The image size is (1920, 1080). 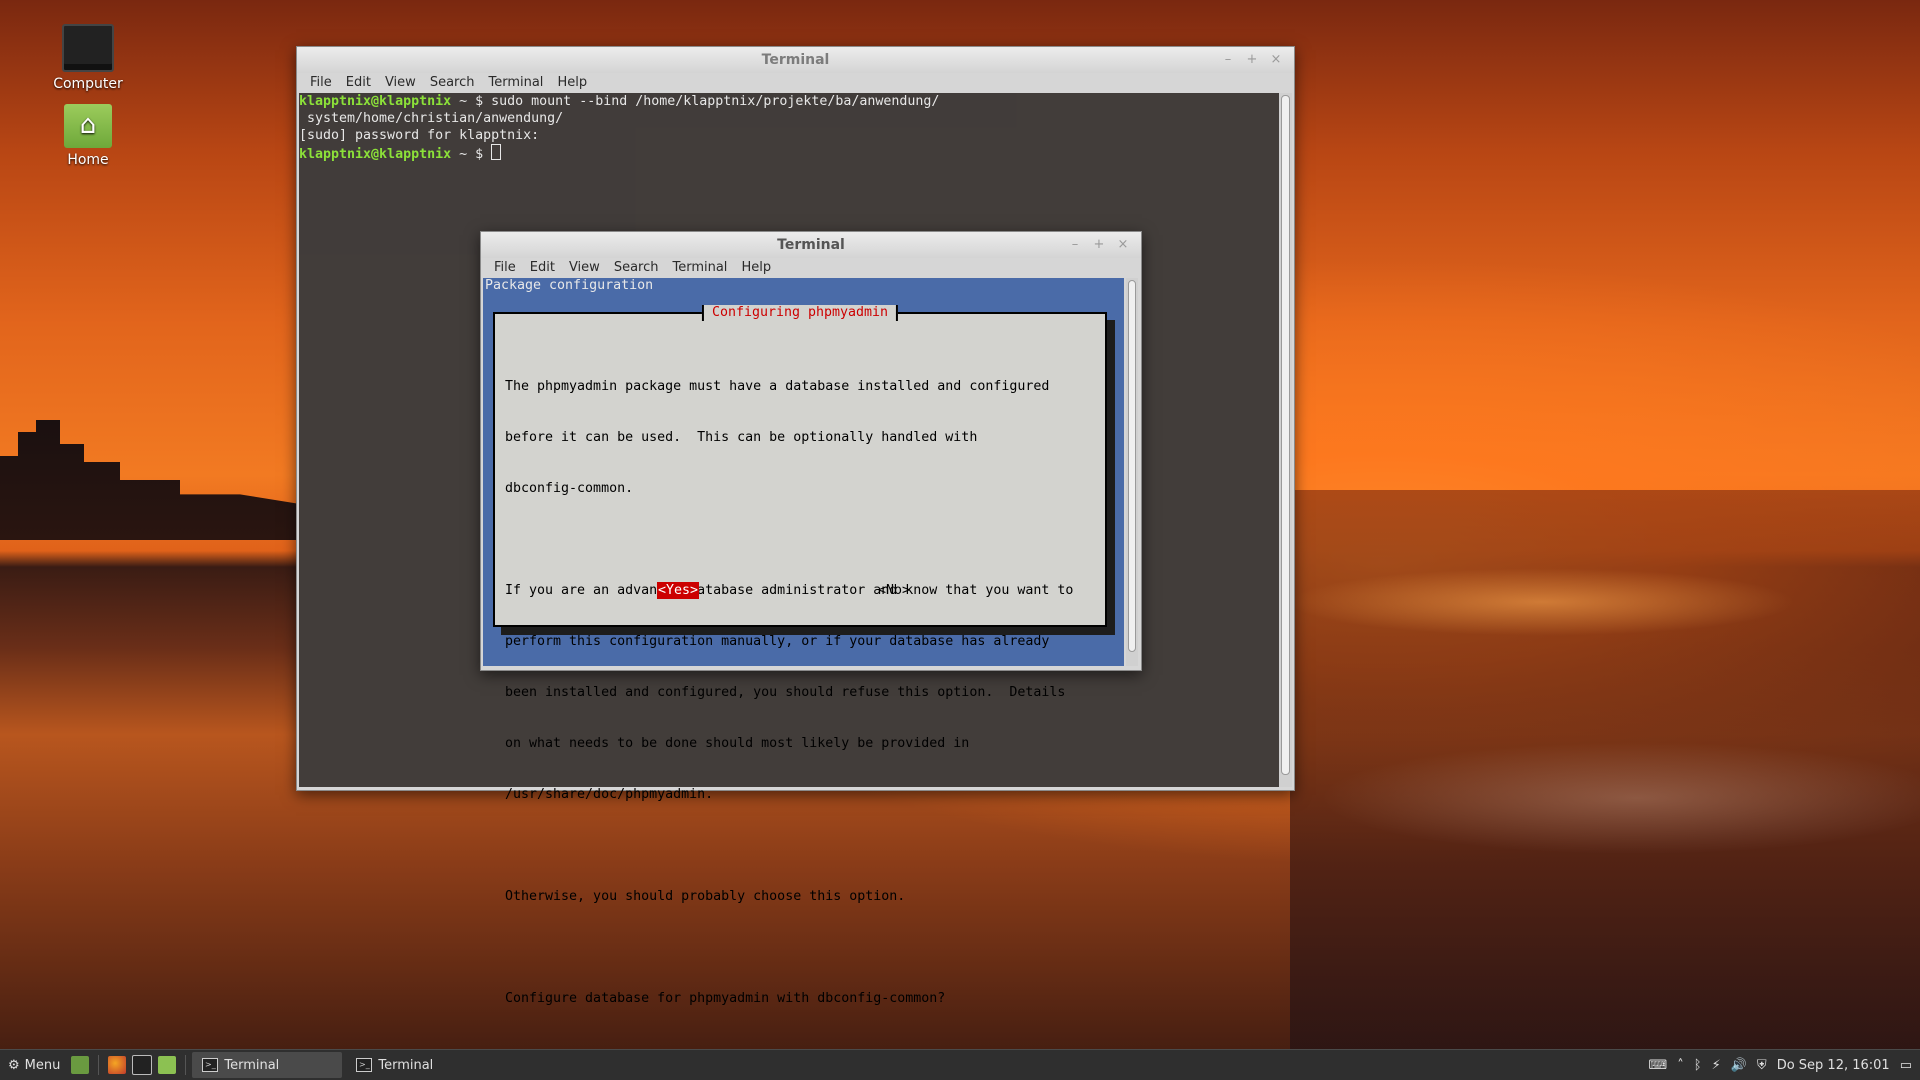 What do you see at coordinates (1906, 1065) in the screenshot?
I see `notifications-icon: ▭` at bounding box center [1906, 1065].